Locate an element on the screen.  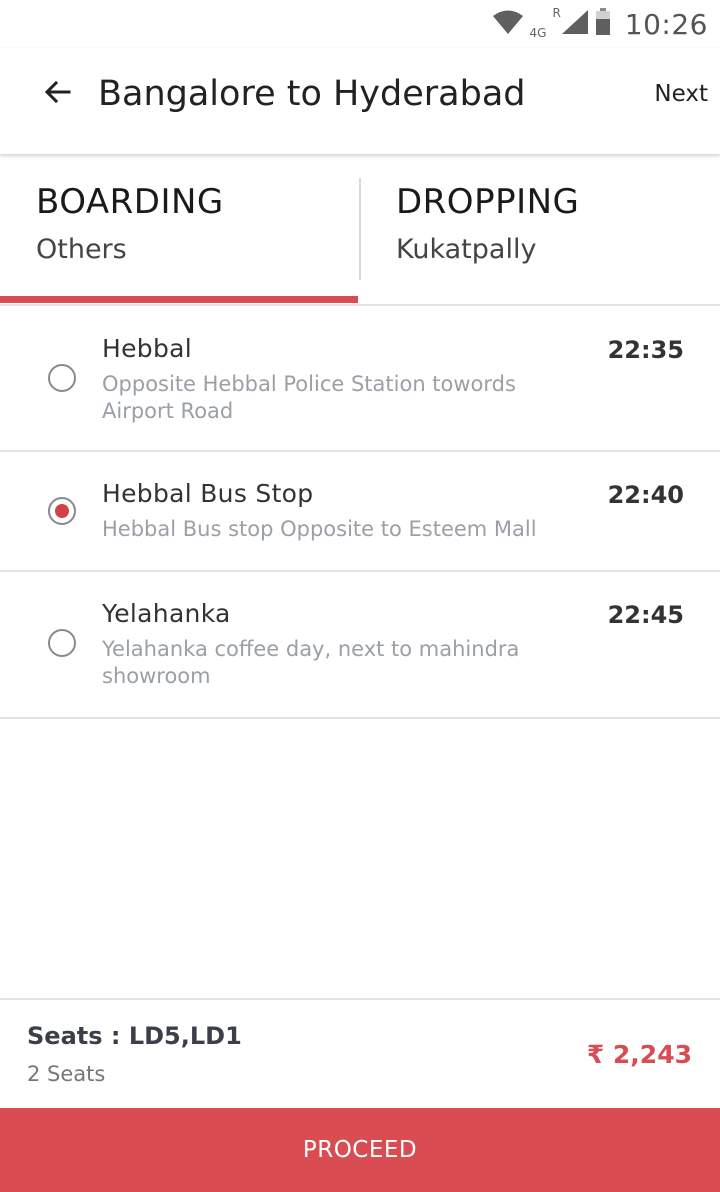
next-button: Next is located at coordinates (681, 94).